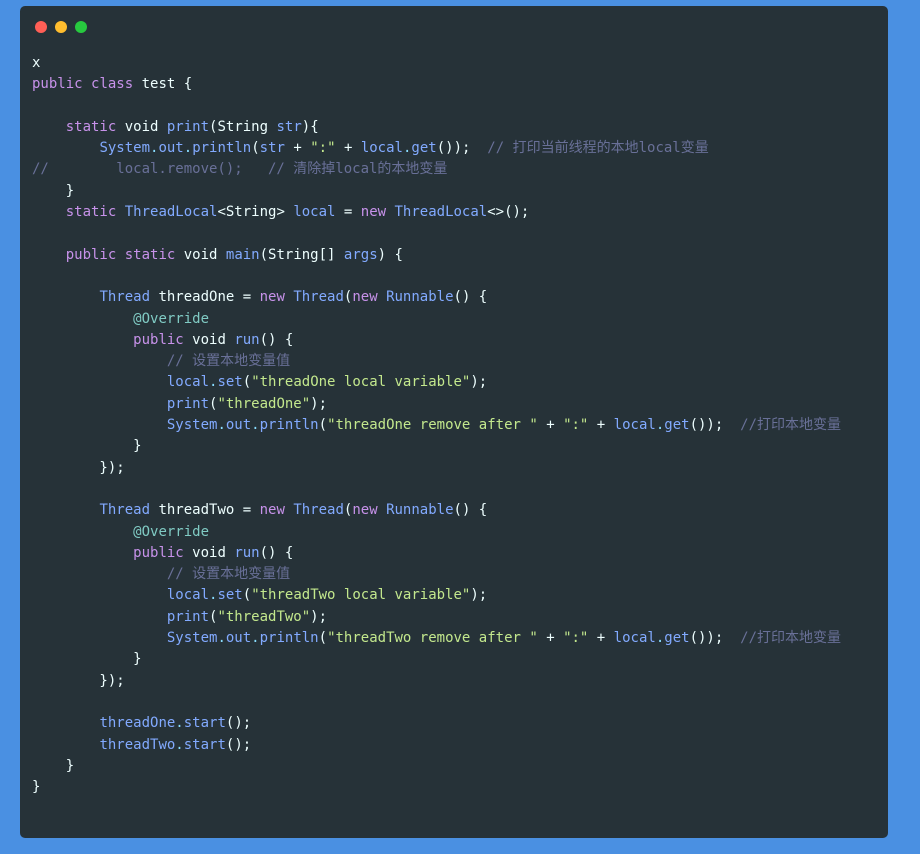 This screenshot has height=854, width=920. What do you see at coordinates (457, 340) in the screenshot?
I see `code-line: public void run() {` at bounding box center [457, 340].